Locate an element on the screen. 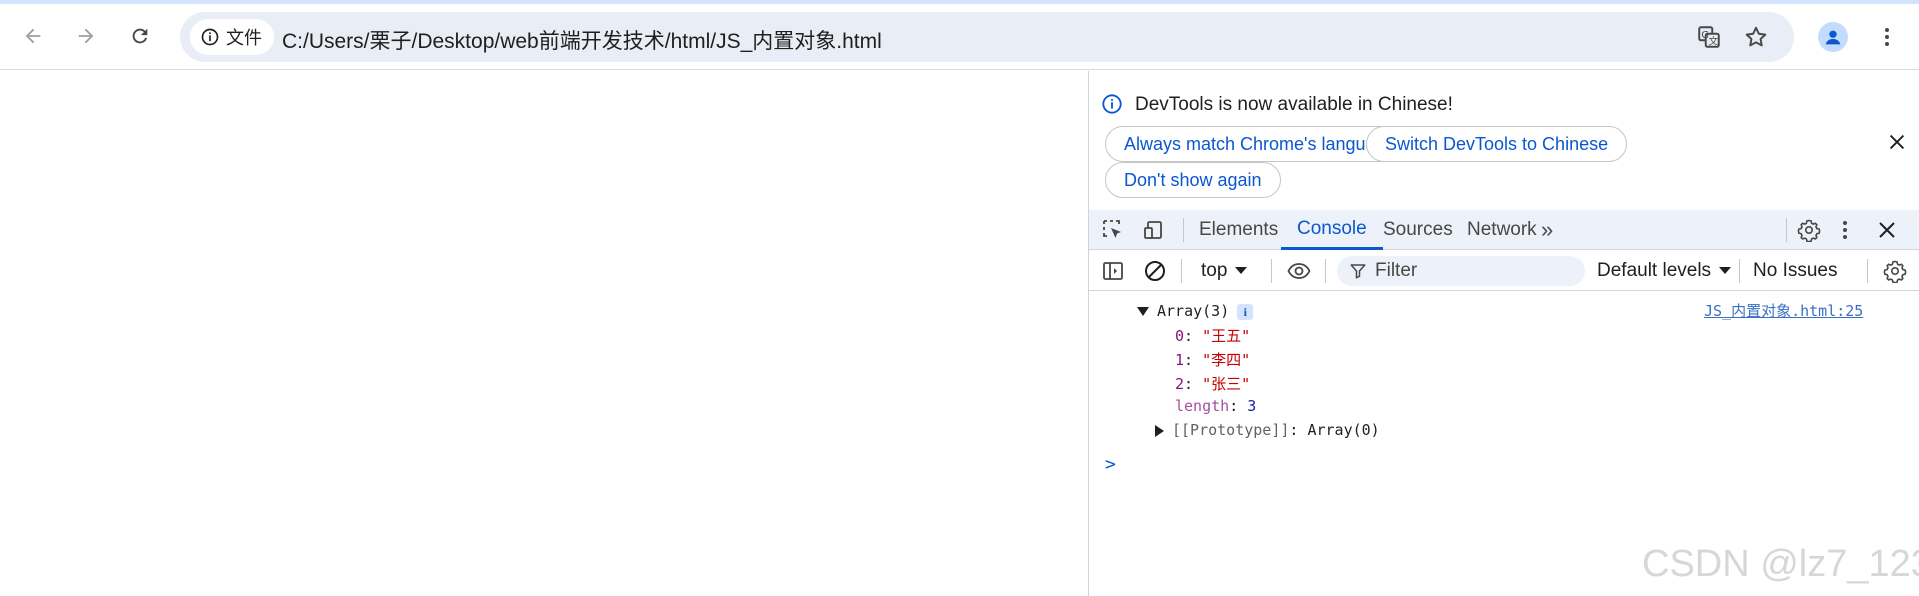  console-toolbar: top Filter Default levels No Issues is located at coordinates (1504, 271).